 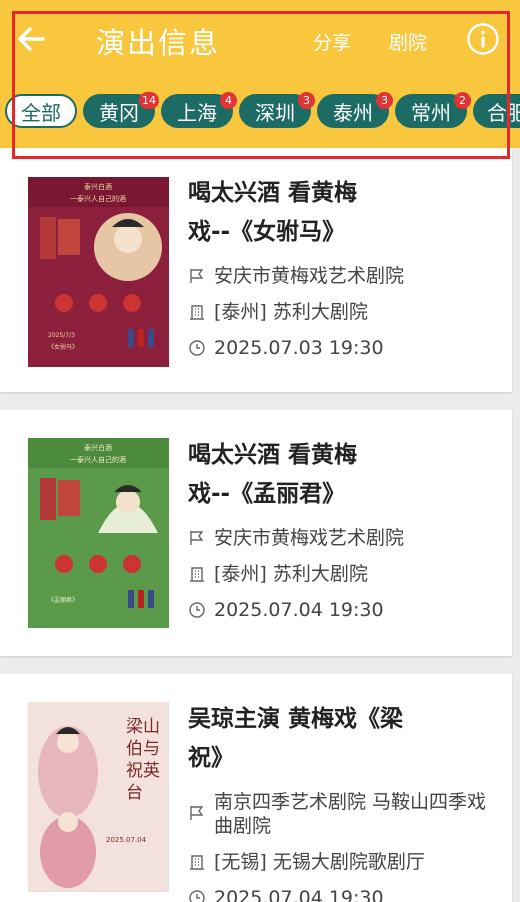 I want to click on tab-label: 泰州, so click(x=353, y=112).